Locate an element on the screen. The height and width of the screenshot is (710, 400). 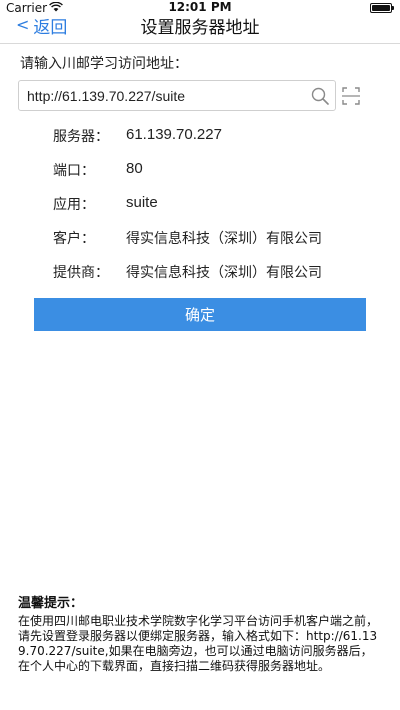
info-row-port: 端口： 80 is located at coordinates (213, 177).